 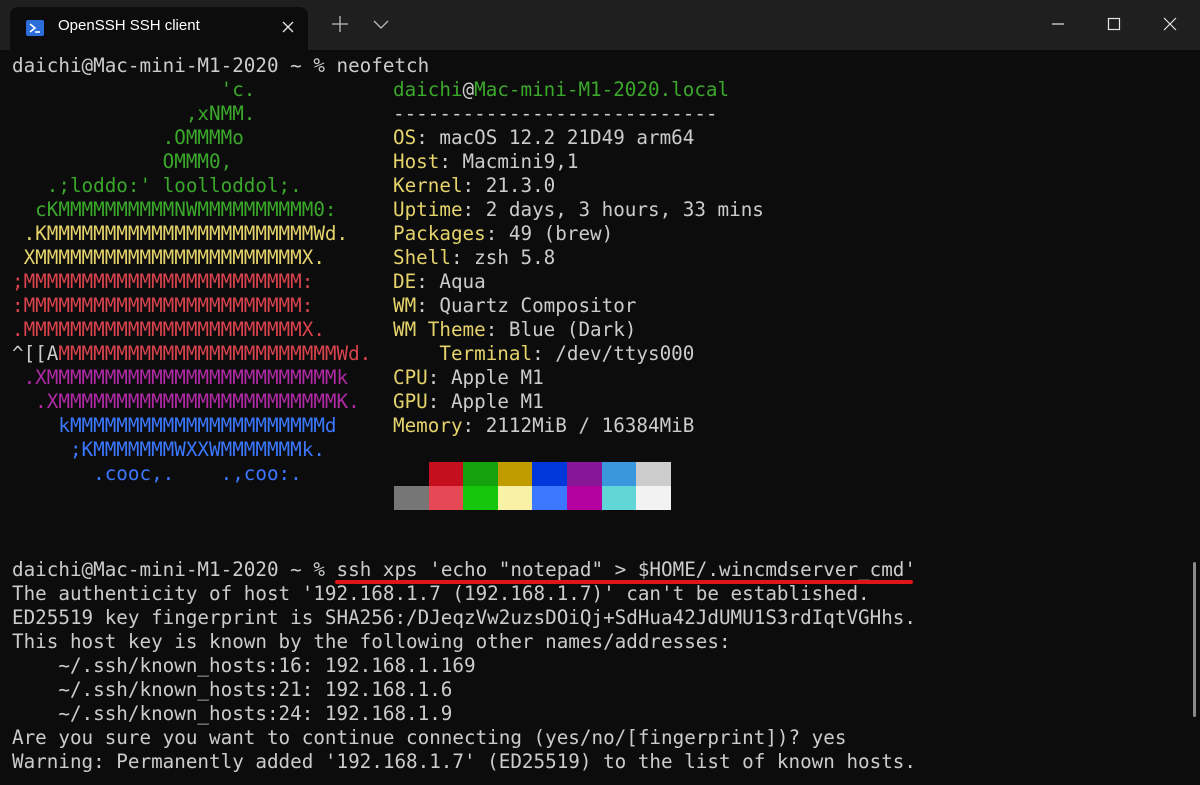 I want to click on logo-line: ^[[AMMMMMMMMMMMMMMMMMMMMMMMMWd., so click(x=191, y=354).